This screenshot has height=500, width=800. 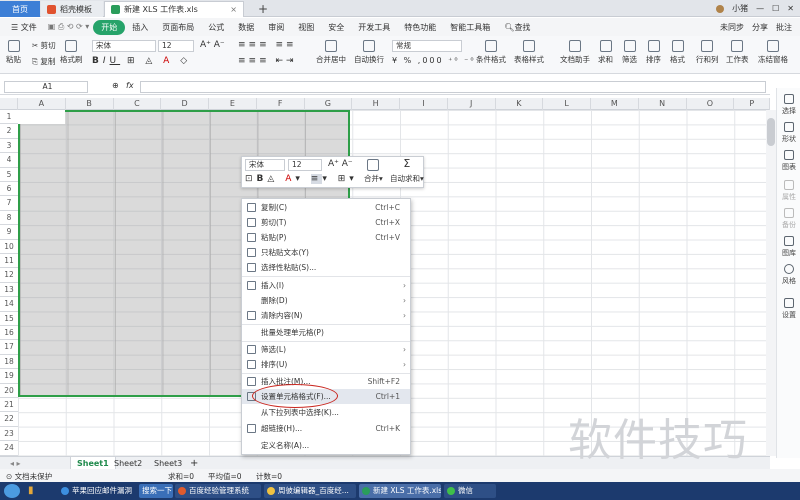 I want to click on fx-button: fx, so click(x=130, y=85).